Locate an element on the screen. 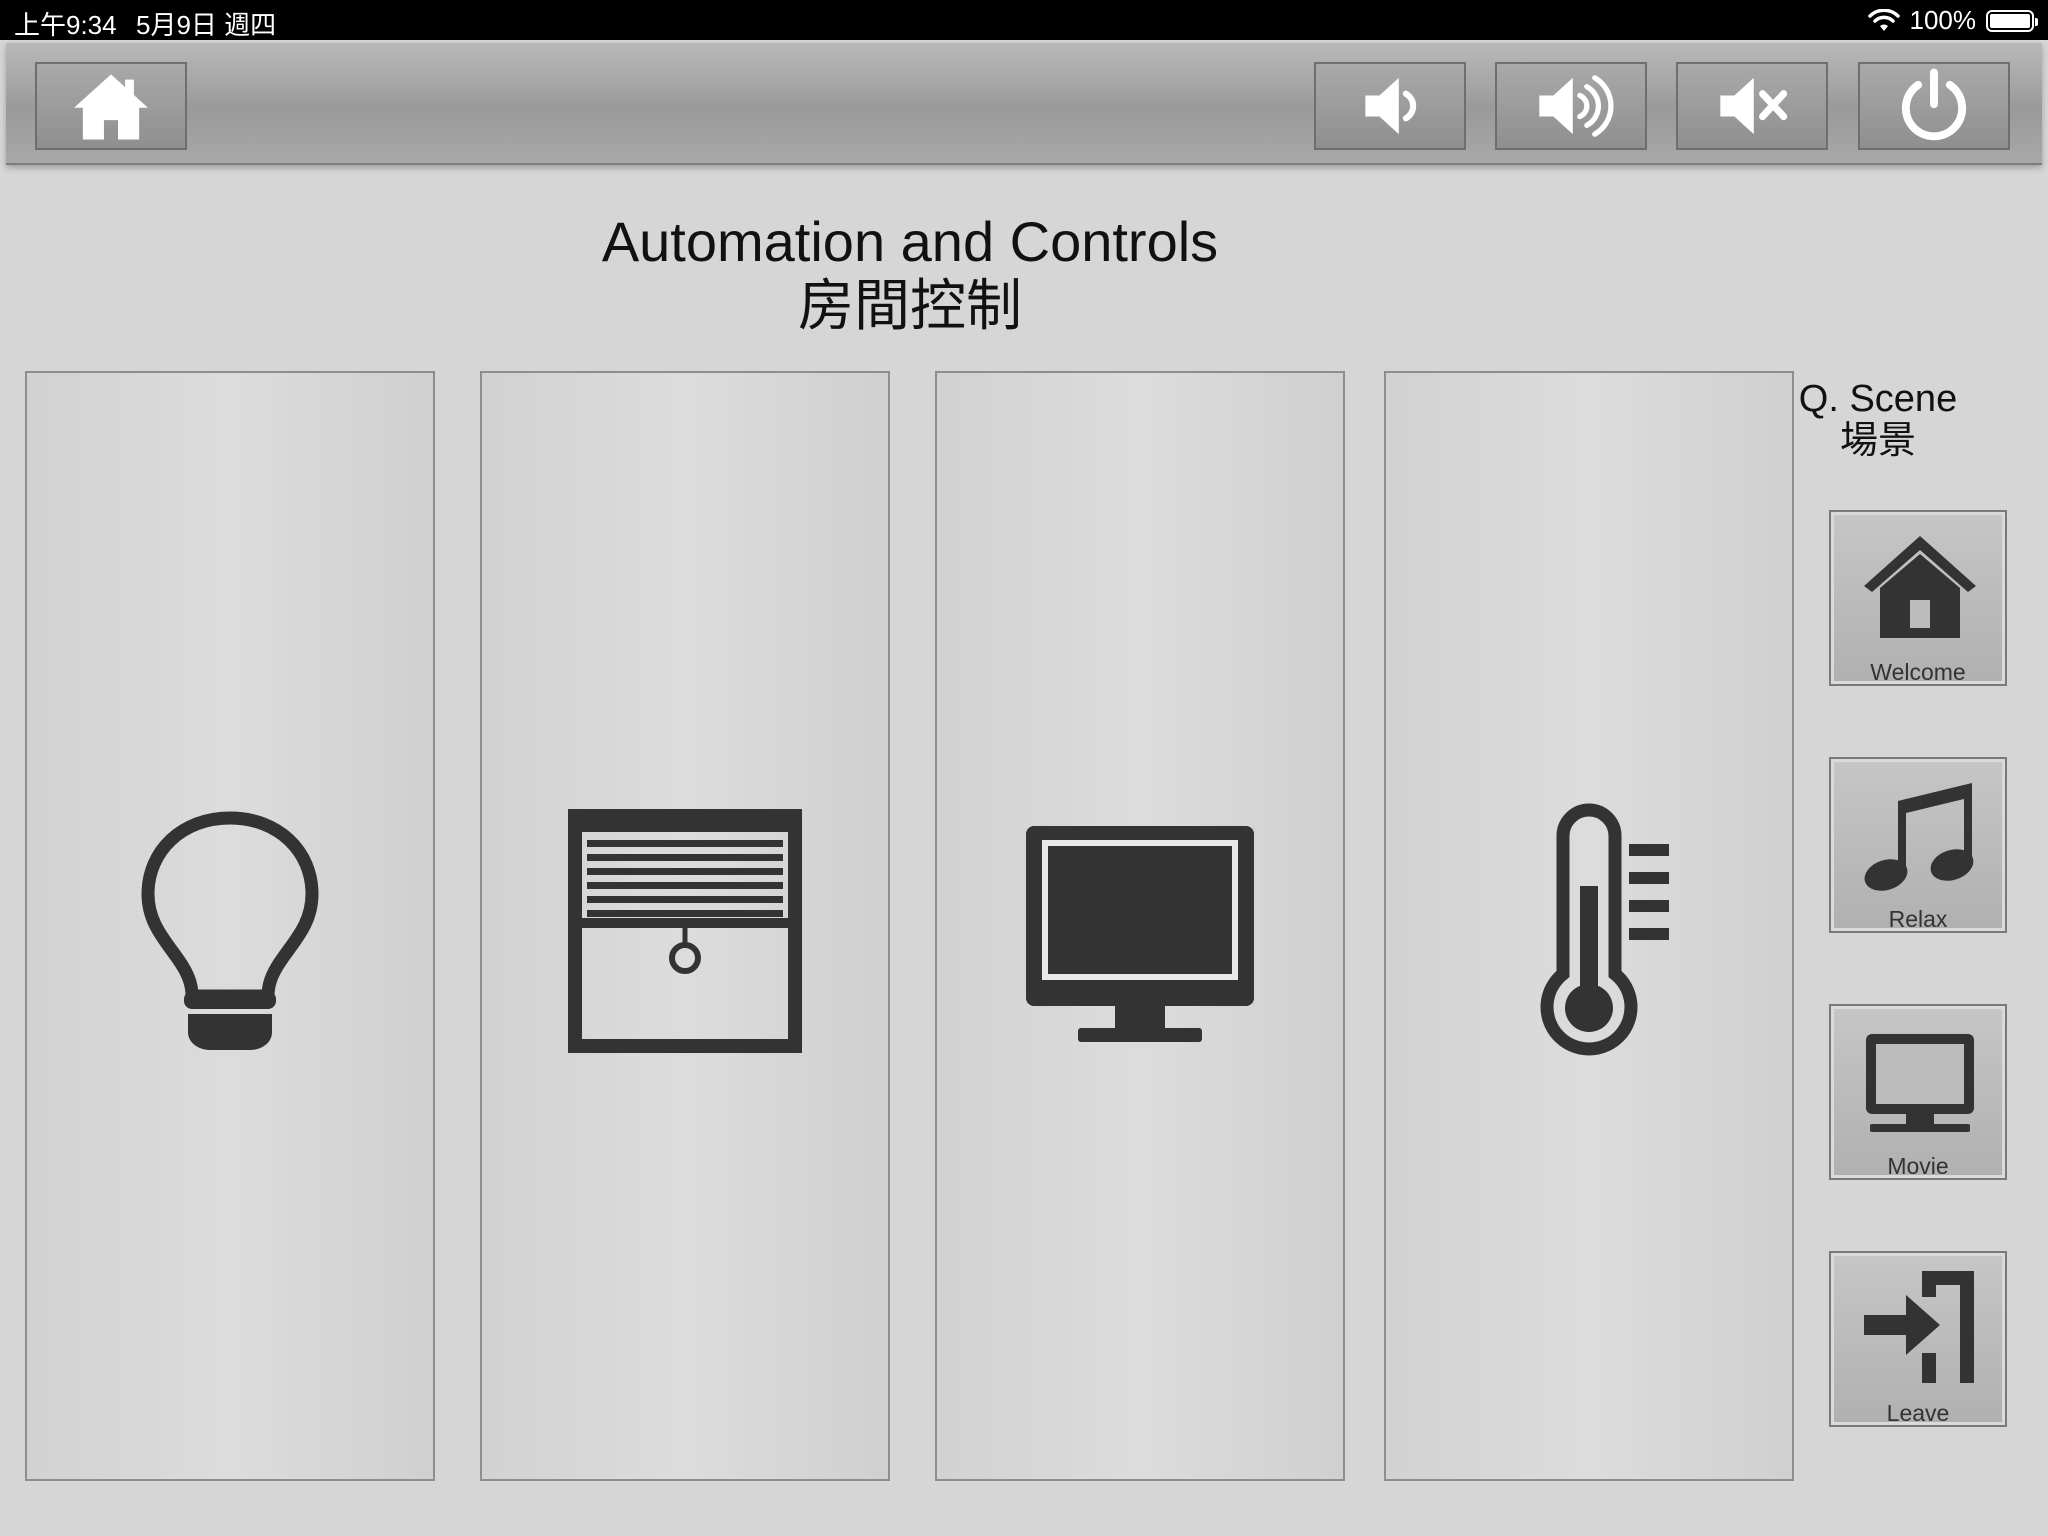 The image size is (2048, 1536). battery-percent: 100% is located at coordinates (1943, 20).